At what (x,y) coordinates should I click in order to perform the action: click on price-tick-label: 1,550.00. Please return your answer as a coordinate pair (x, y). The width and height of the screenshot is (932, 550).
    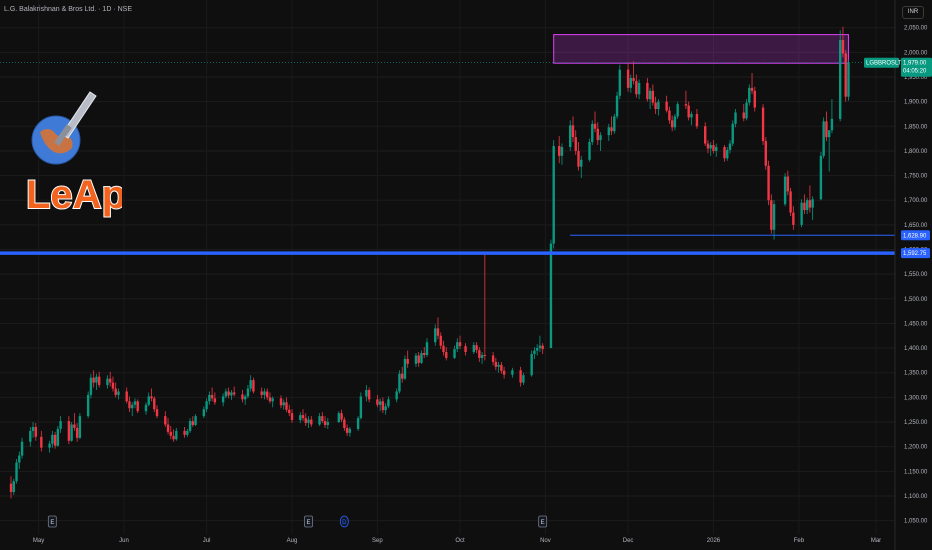
    Looking at the image, I should click on (916, 275).